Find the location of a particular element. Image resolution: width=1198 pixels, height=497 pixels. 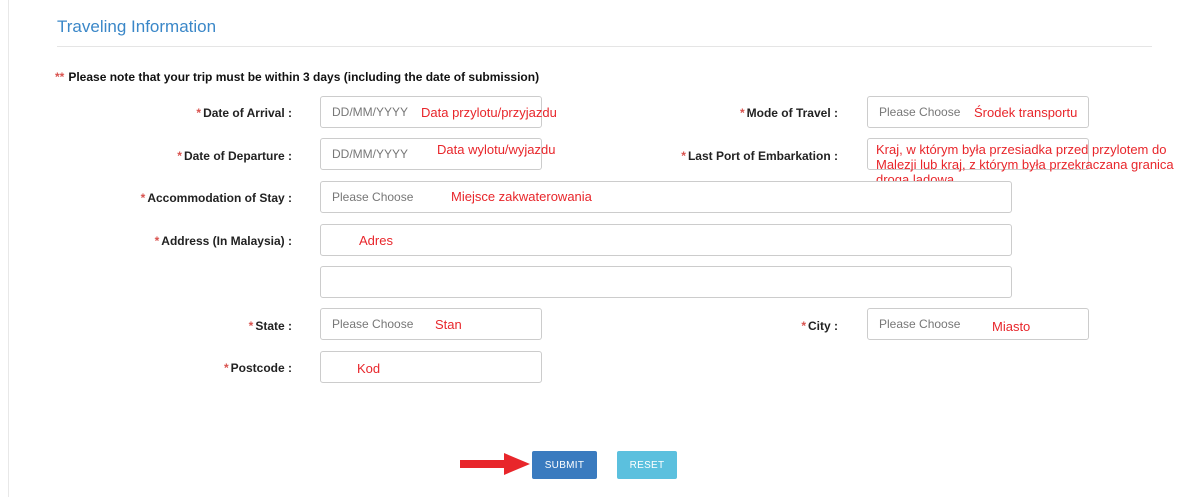

accommodation-label: * Accommodation of Stay : is located at coordinates (216, 198).